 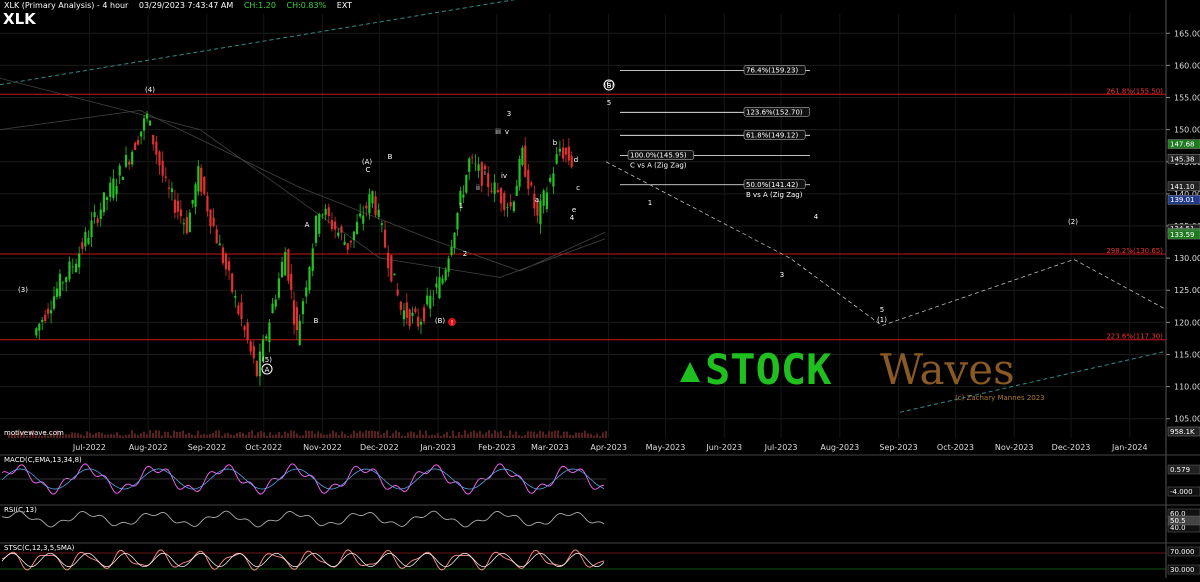 What do you see at coordinates (39, 548) in the screenshot?
I see `panel-title: STSC(C,12,3,5,SMA)` at bounding box center [39, 548].